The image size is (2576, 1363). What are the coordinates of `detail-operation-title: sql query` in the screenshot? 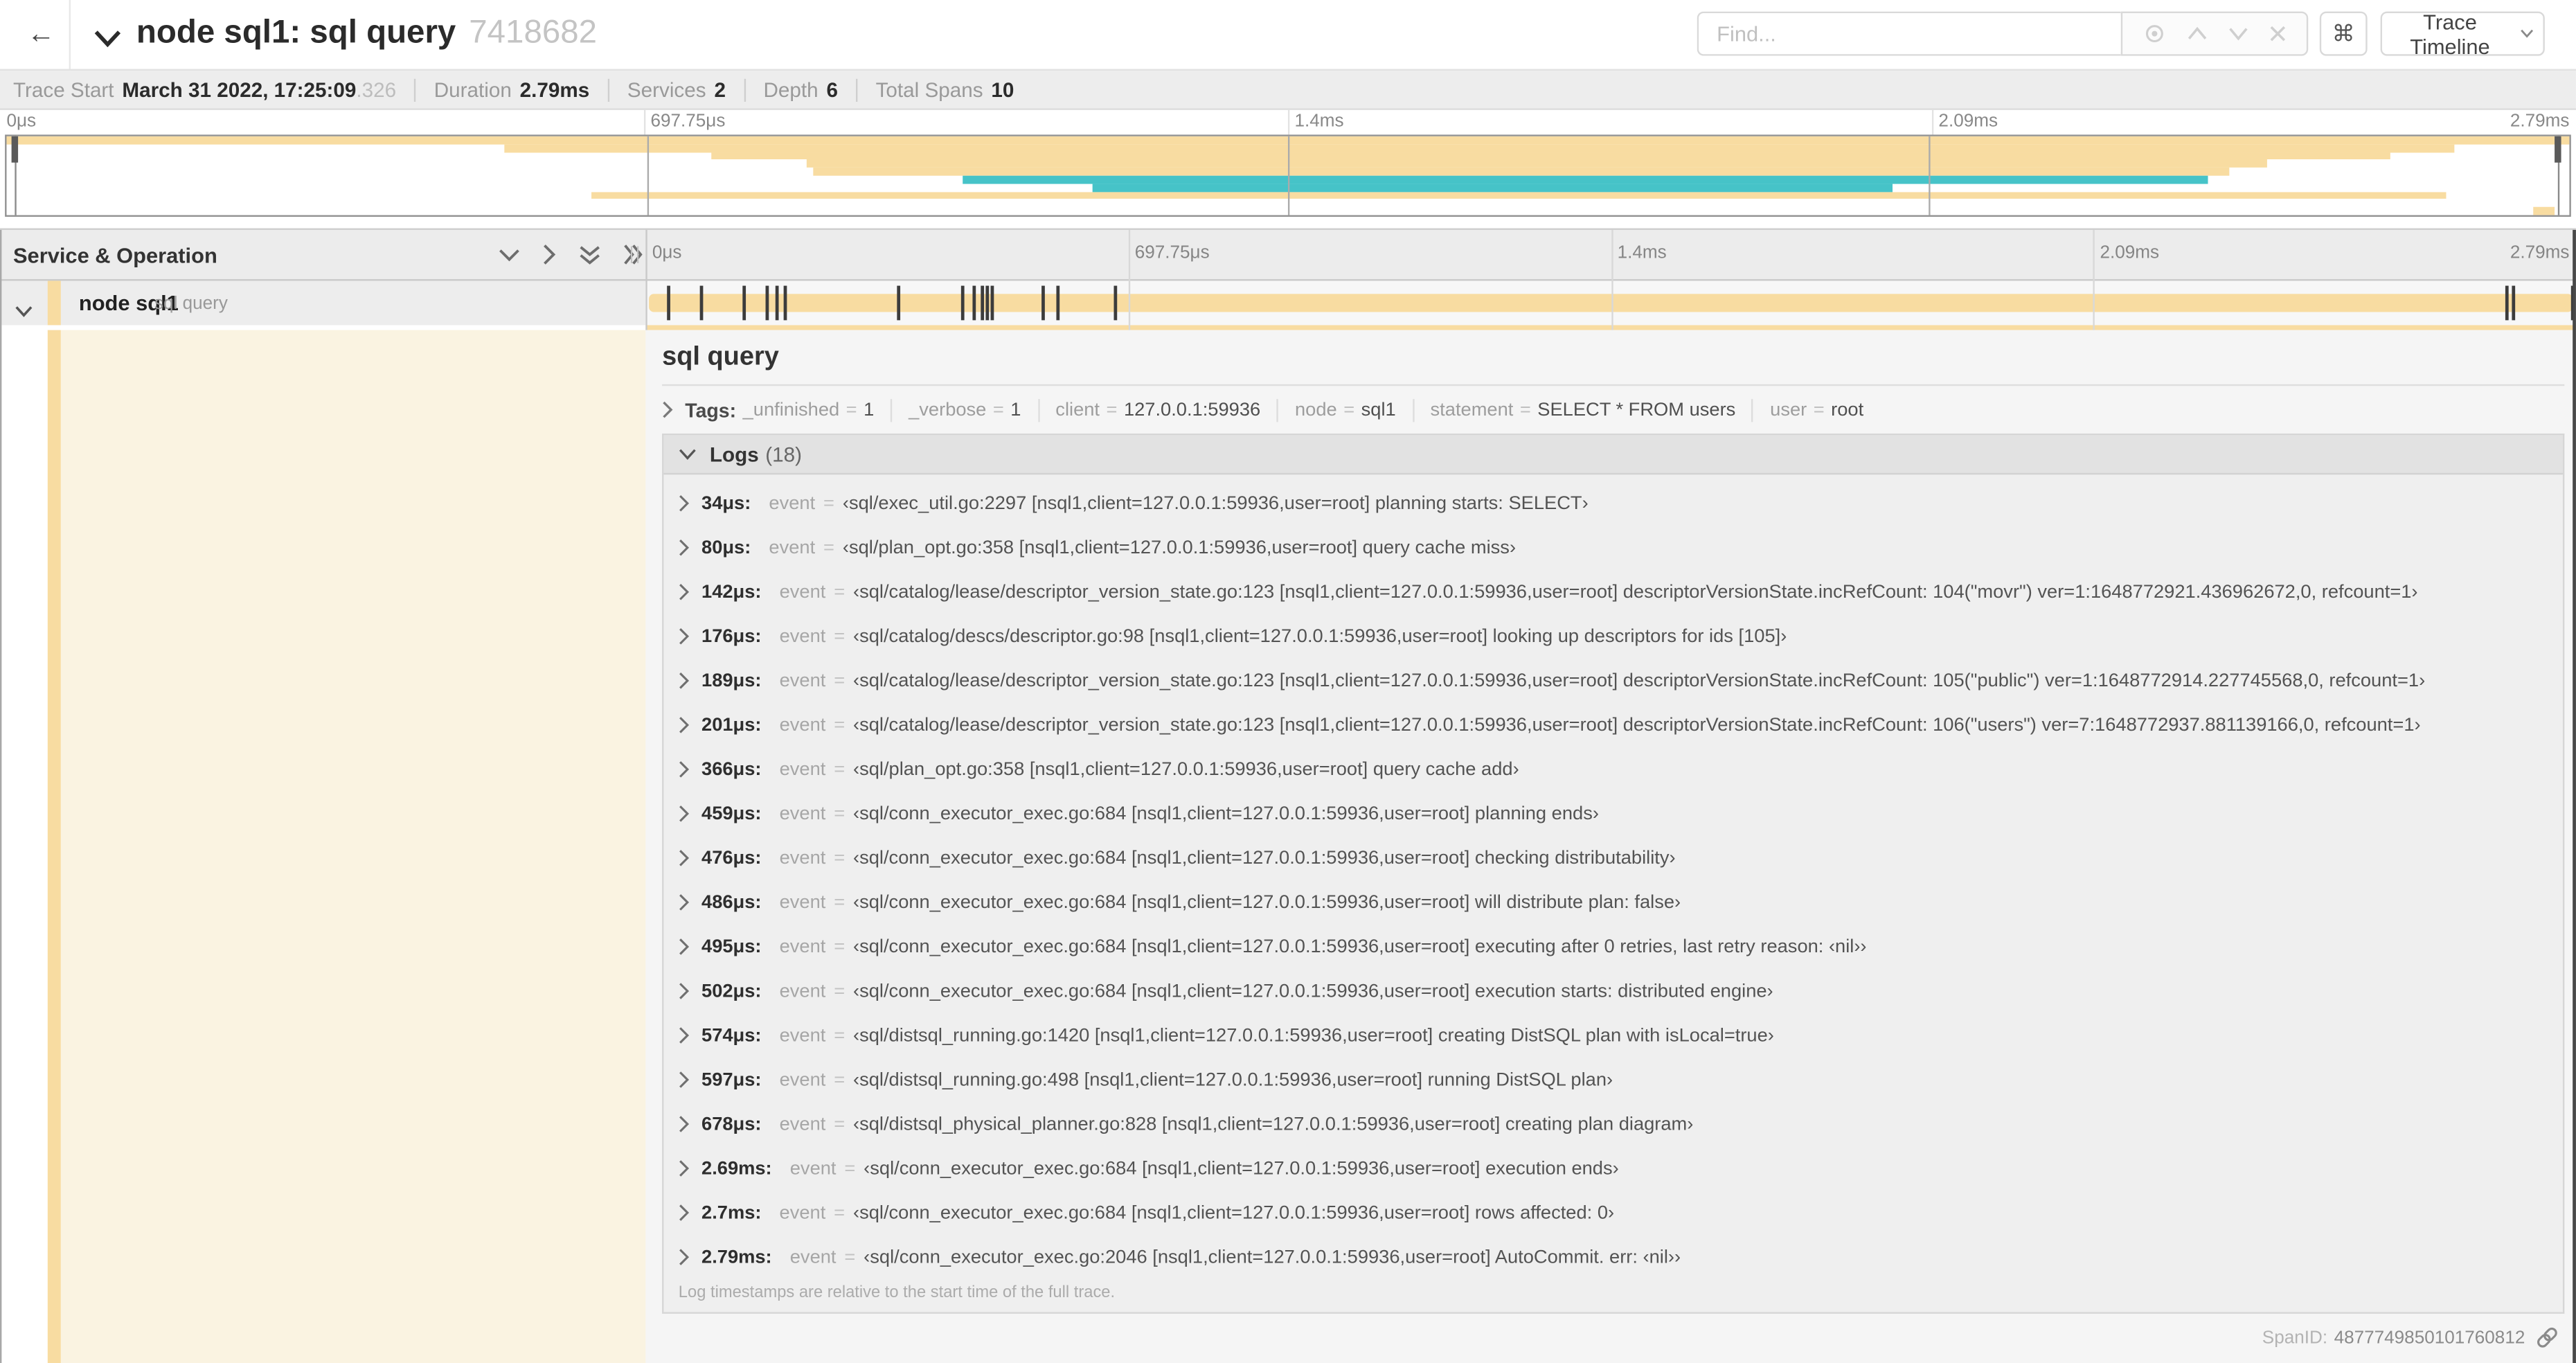 It's located at (721, 357).